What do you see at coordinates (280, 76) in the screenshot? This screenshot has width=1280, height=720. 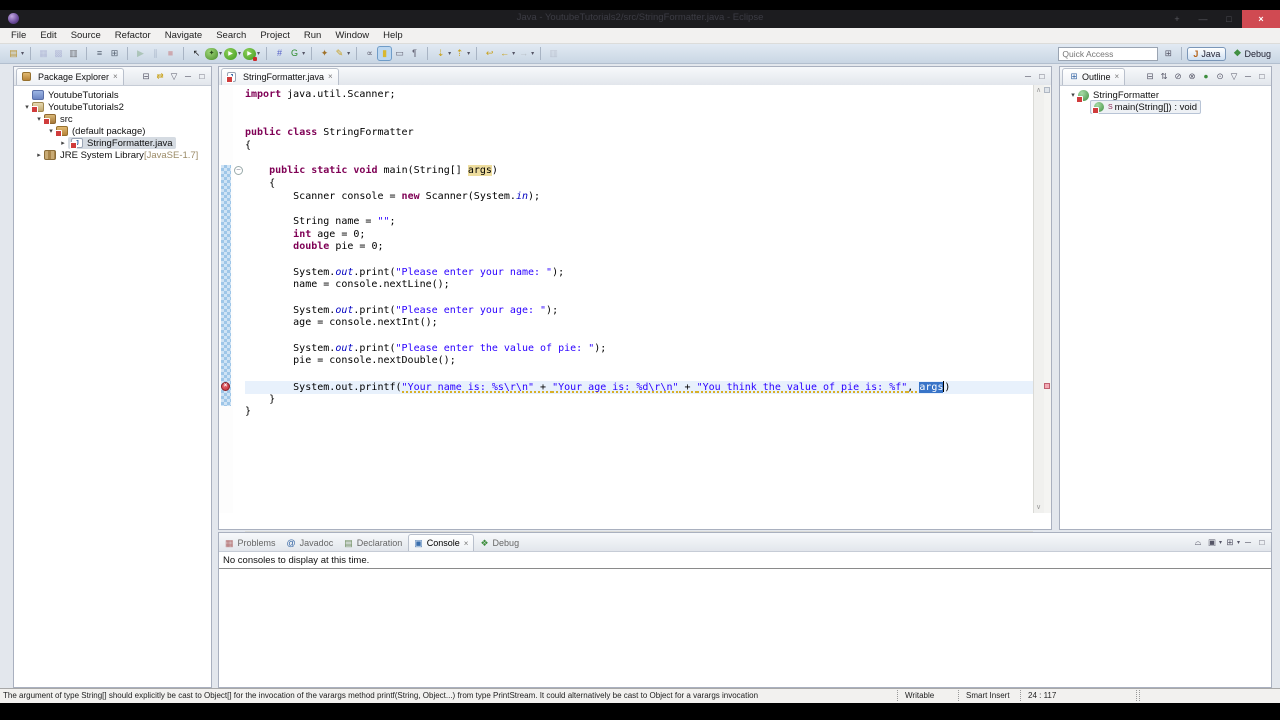 I see `editor-tab-stringformatter: J StringFormatter.java ×` at bounding box center [280, 76].